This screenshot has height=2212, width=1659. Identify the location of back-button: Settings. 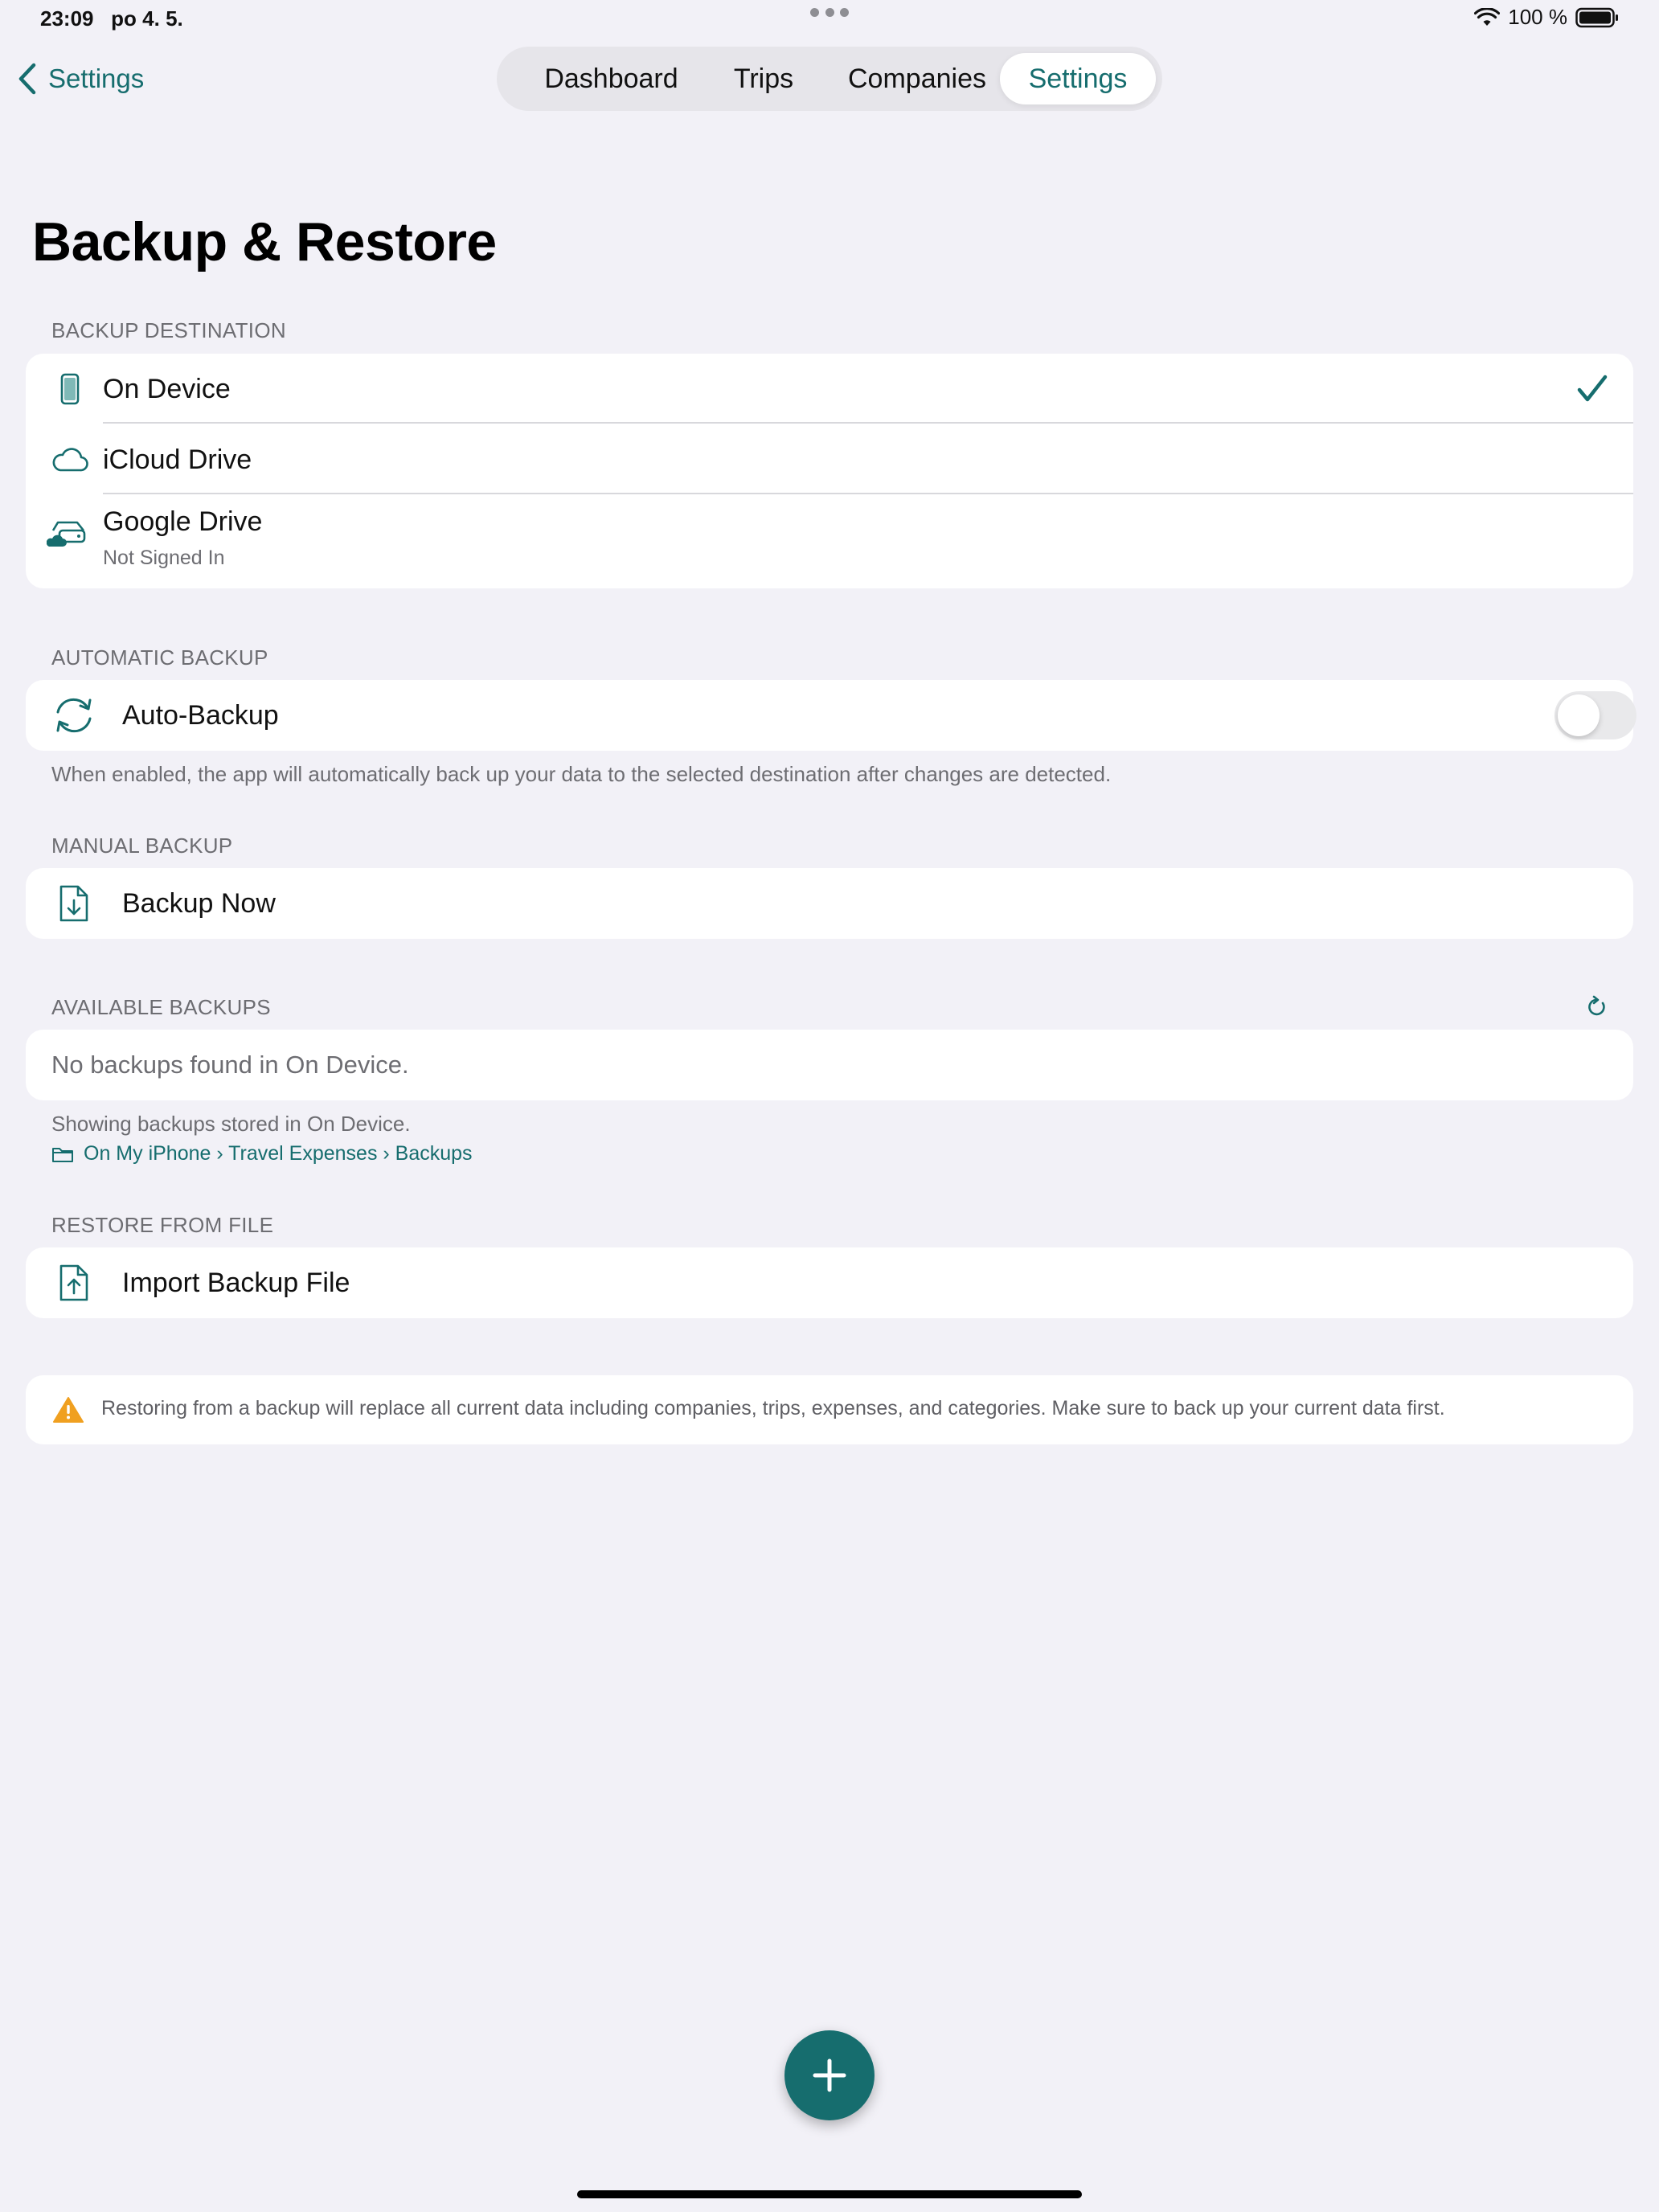
(81, 79).